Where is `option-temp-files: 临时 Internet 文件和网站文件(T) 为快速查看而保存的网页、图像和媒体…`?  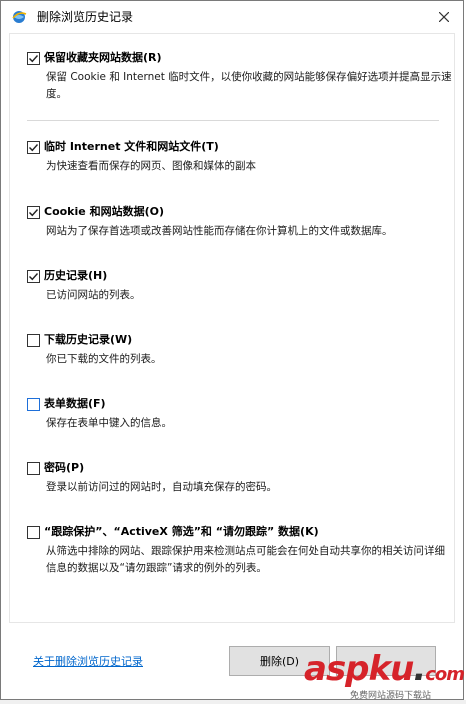
option-temp-files: 临时 Internet 文件和网站文件(T) 为快速查看而保存的网页、图像和媒体… is located at coordinates (239, 157).